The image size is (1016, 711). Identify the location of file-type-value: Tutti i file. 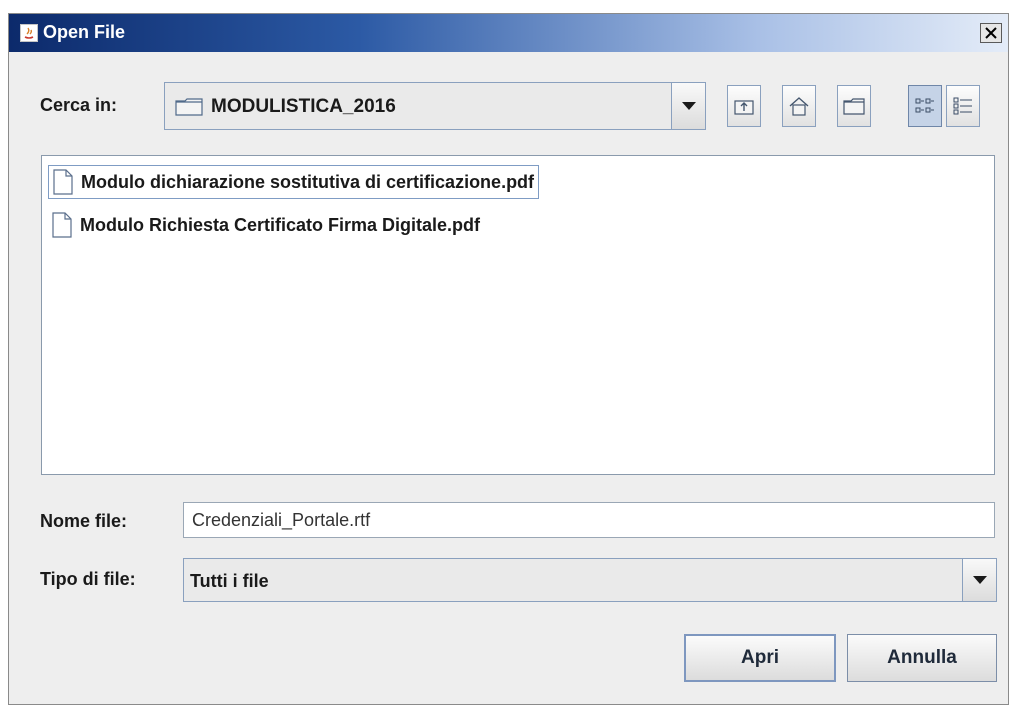
(229, 581).